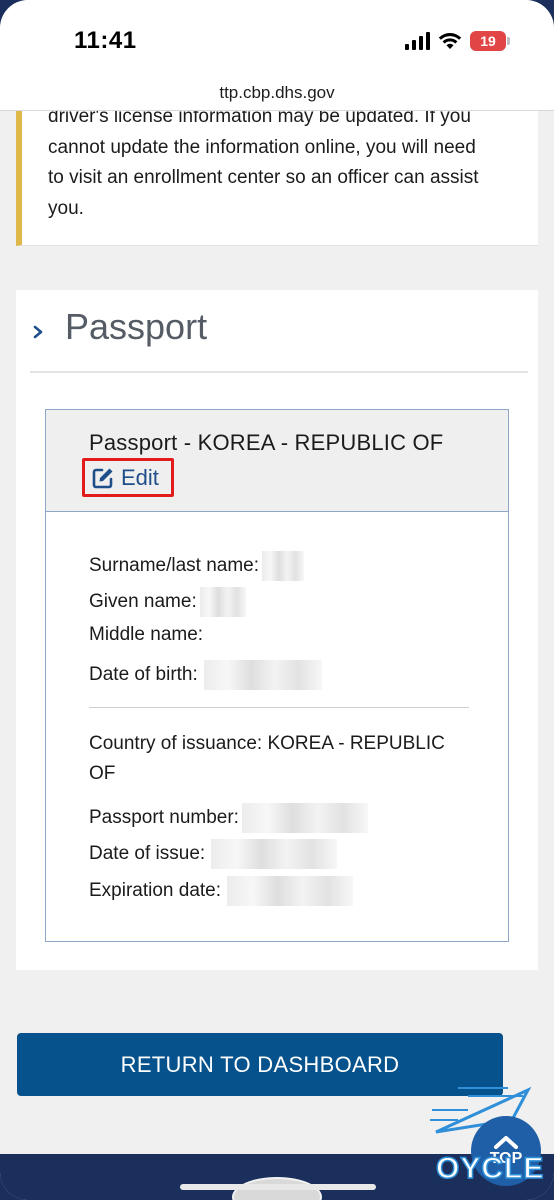 The image size is (554, 1200). I want to click on passport-card-header: Passport - KOREA - REPUBLIC OF Edit, so click(277, 461).